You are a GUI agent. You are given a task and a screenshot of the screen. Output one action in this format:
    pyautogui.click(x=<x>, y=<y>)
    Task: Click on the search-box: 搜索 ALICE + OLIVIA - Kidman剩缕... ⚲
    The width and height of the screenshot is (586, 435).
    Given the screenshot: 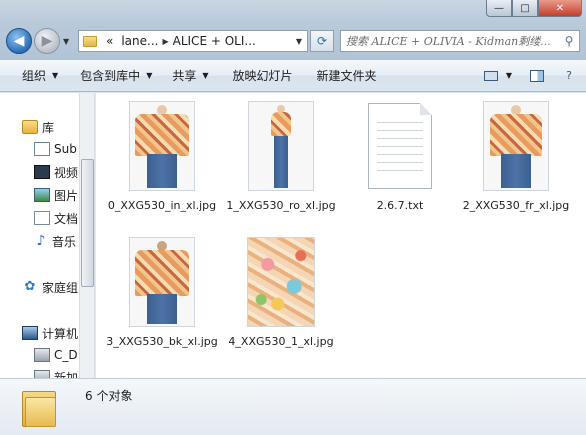 What is the action you would take?
    pyautogui.click(x=460, y=41)
    